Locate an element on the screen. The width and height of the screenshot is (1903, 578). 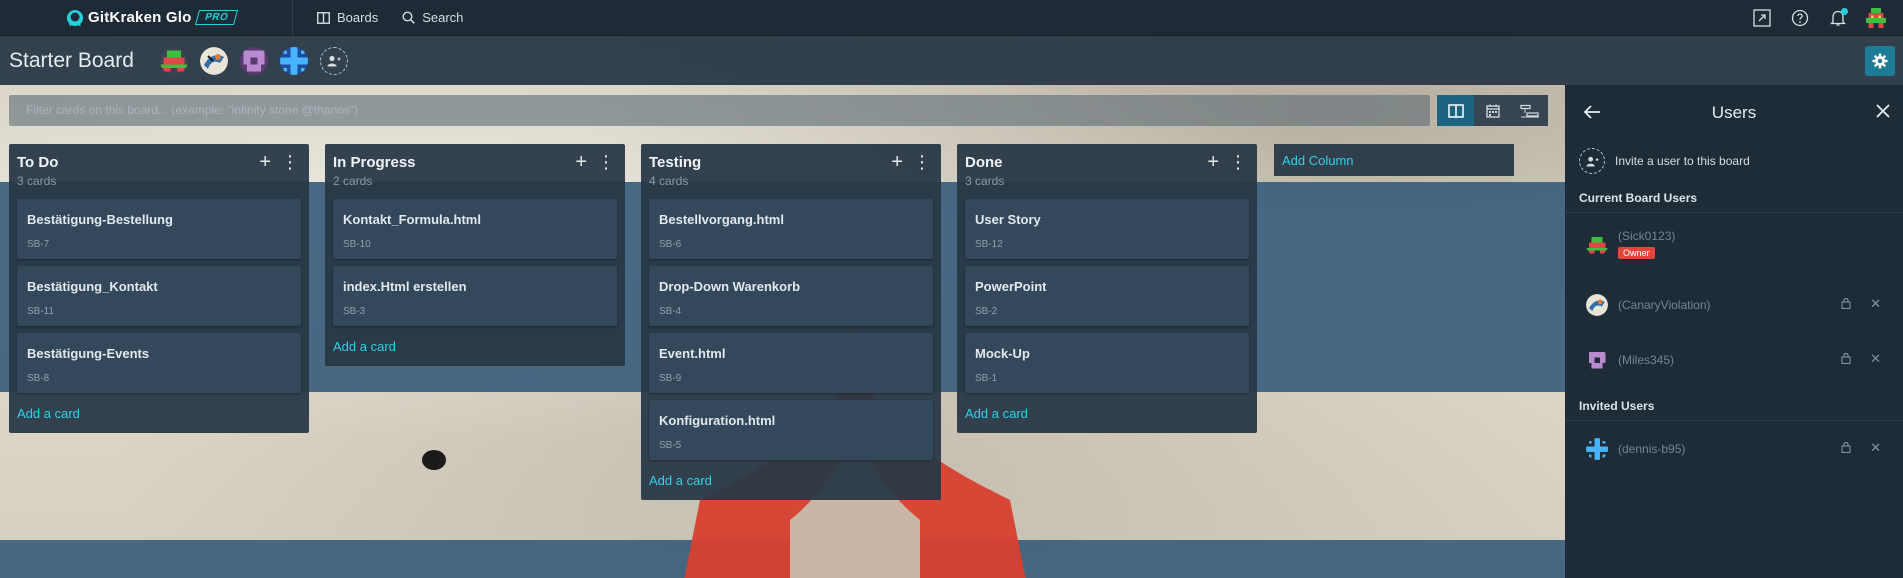
column-header: Done 3 cards + ⋮ is located at coordinates (1107, 168).